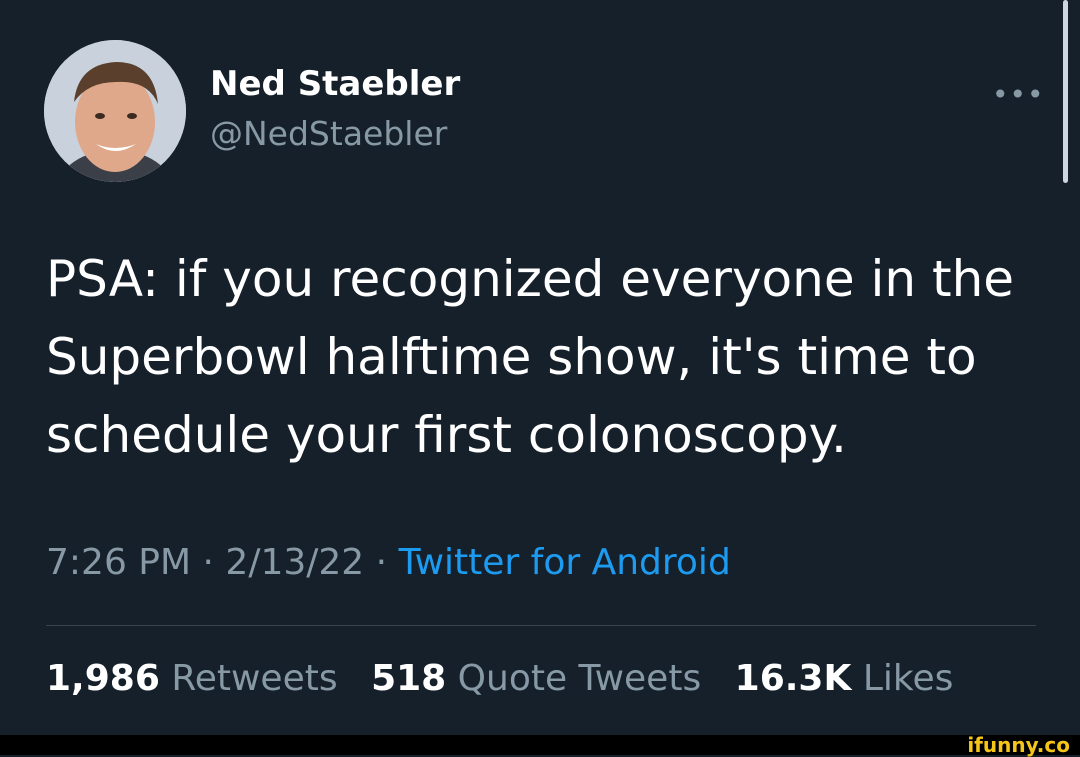 The image size is (1080, 757). I want to click on tweet-meta: 7:26 PM · 2/13/22 · Twitter for Android, so click(388, 562).